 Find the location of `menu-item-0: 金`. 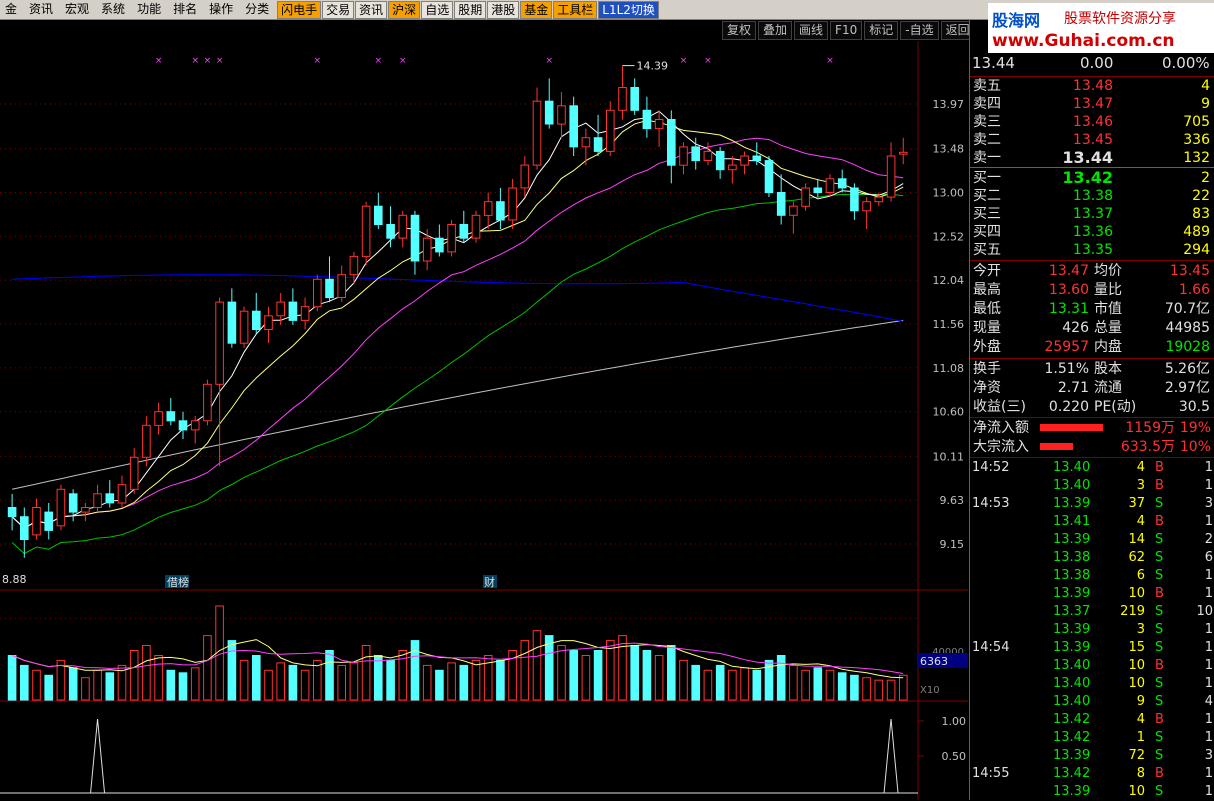

menu-item-0: 金 is located at coordinates (12, 9).